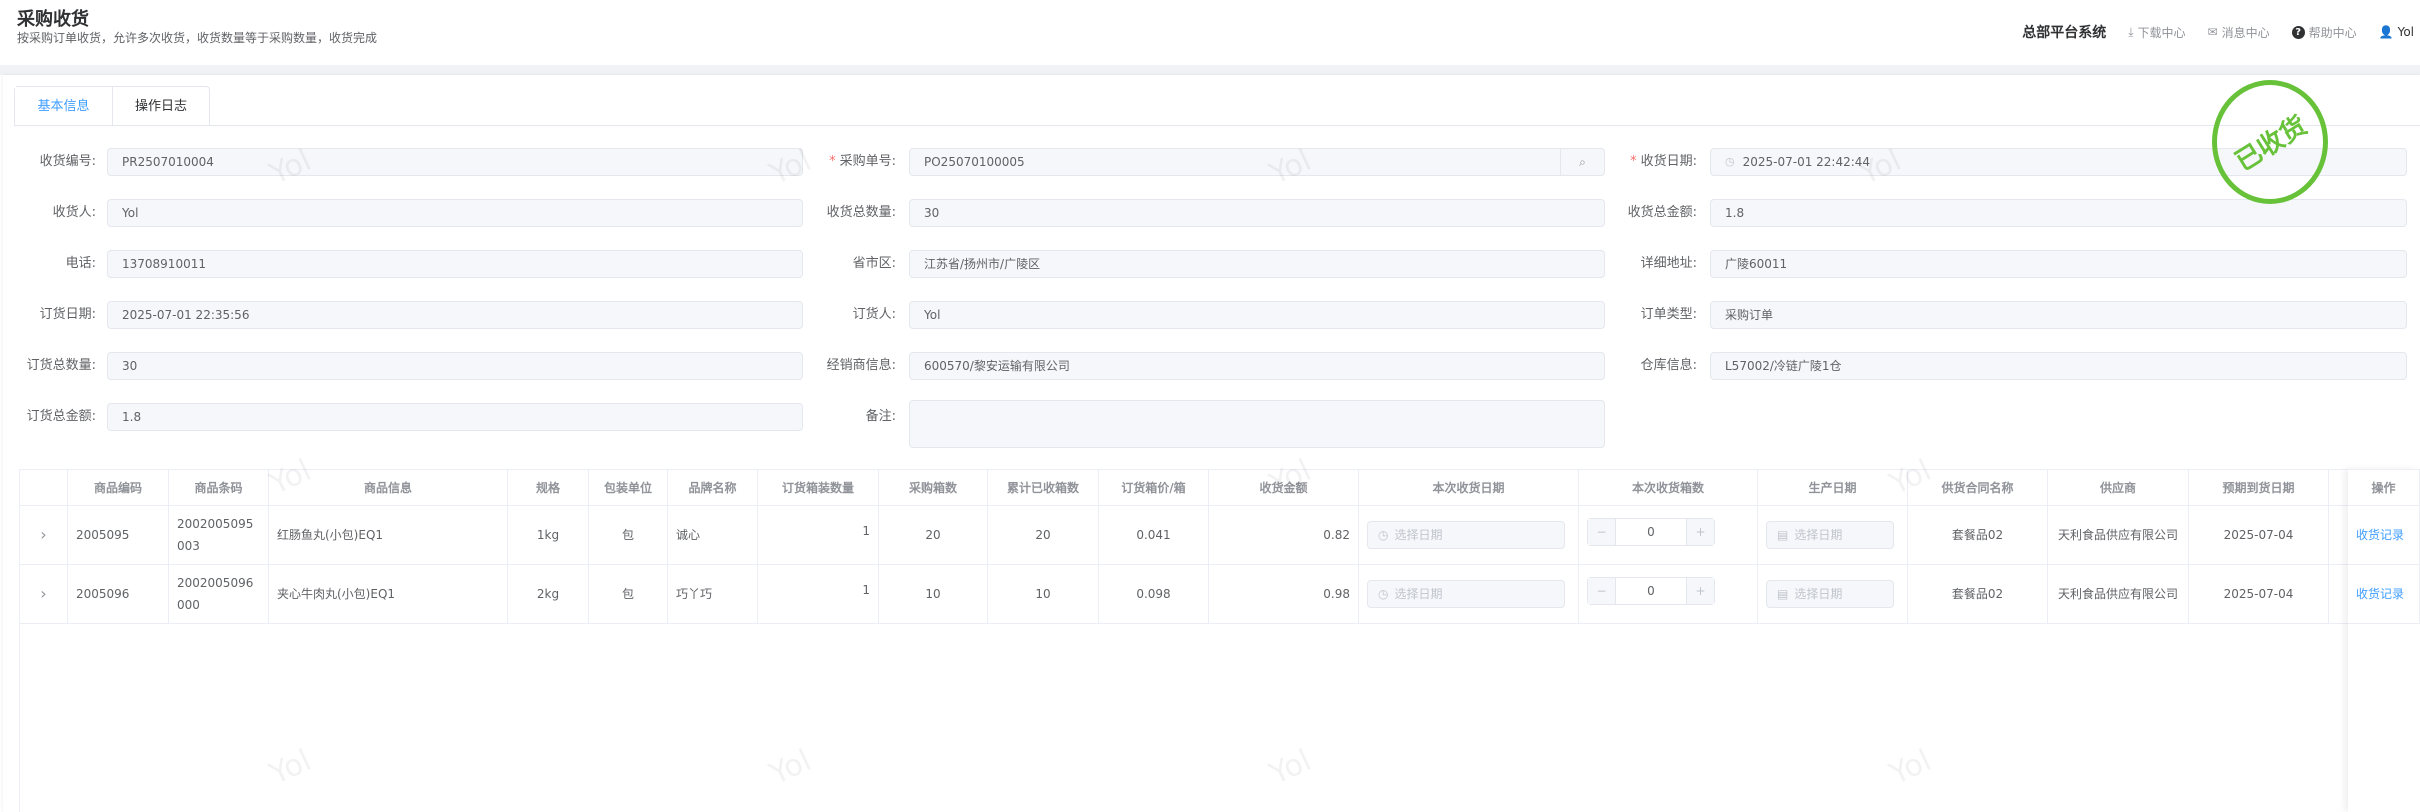 The height and width of the screenshot is (812, 2420). Describe the element at coordinates (2058, 366) in the screenshot. I see `warehouse-field: L57002/冷链广陵1仓` at that location.